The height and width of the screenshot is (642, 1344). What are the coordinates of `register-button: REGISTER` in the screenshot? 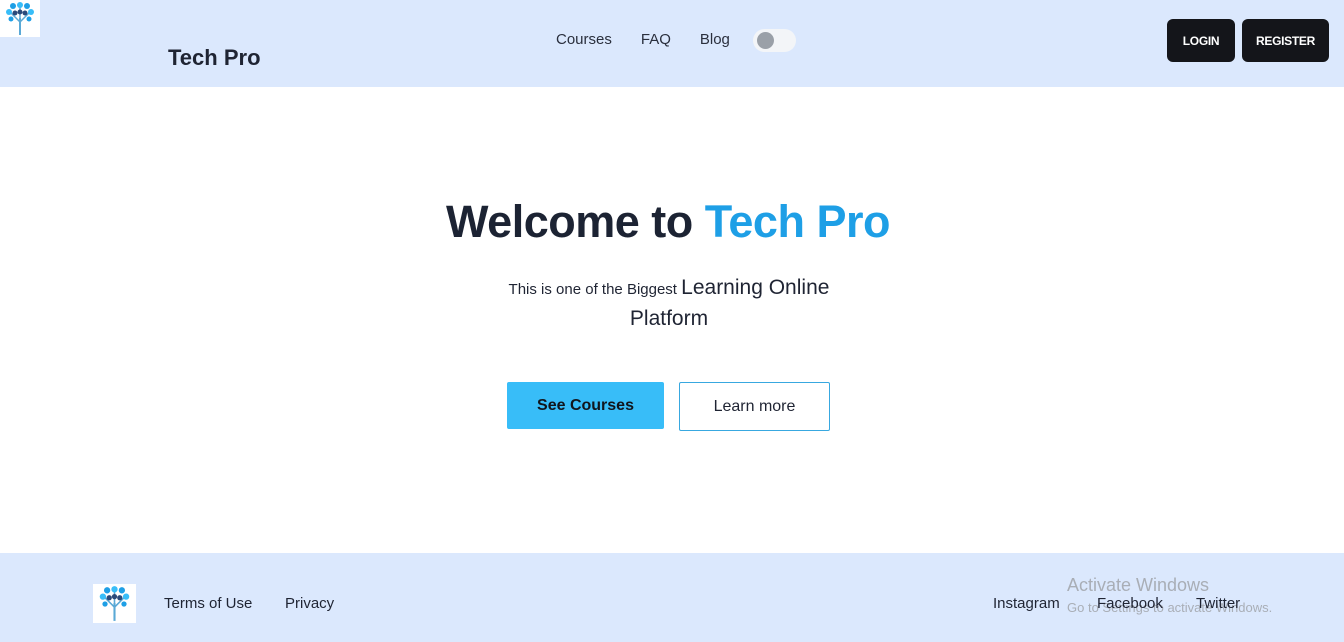 It's located at (1285, 40).